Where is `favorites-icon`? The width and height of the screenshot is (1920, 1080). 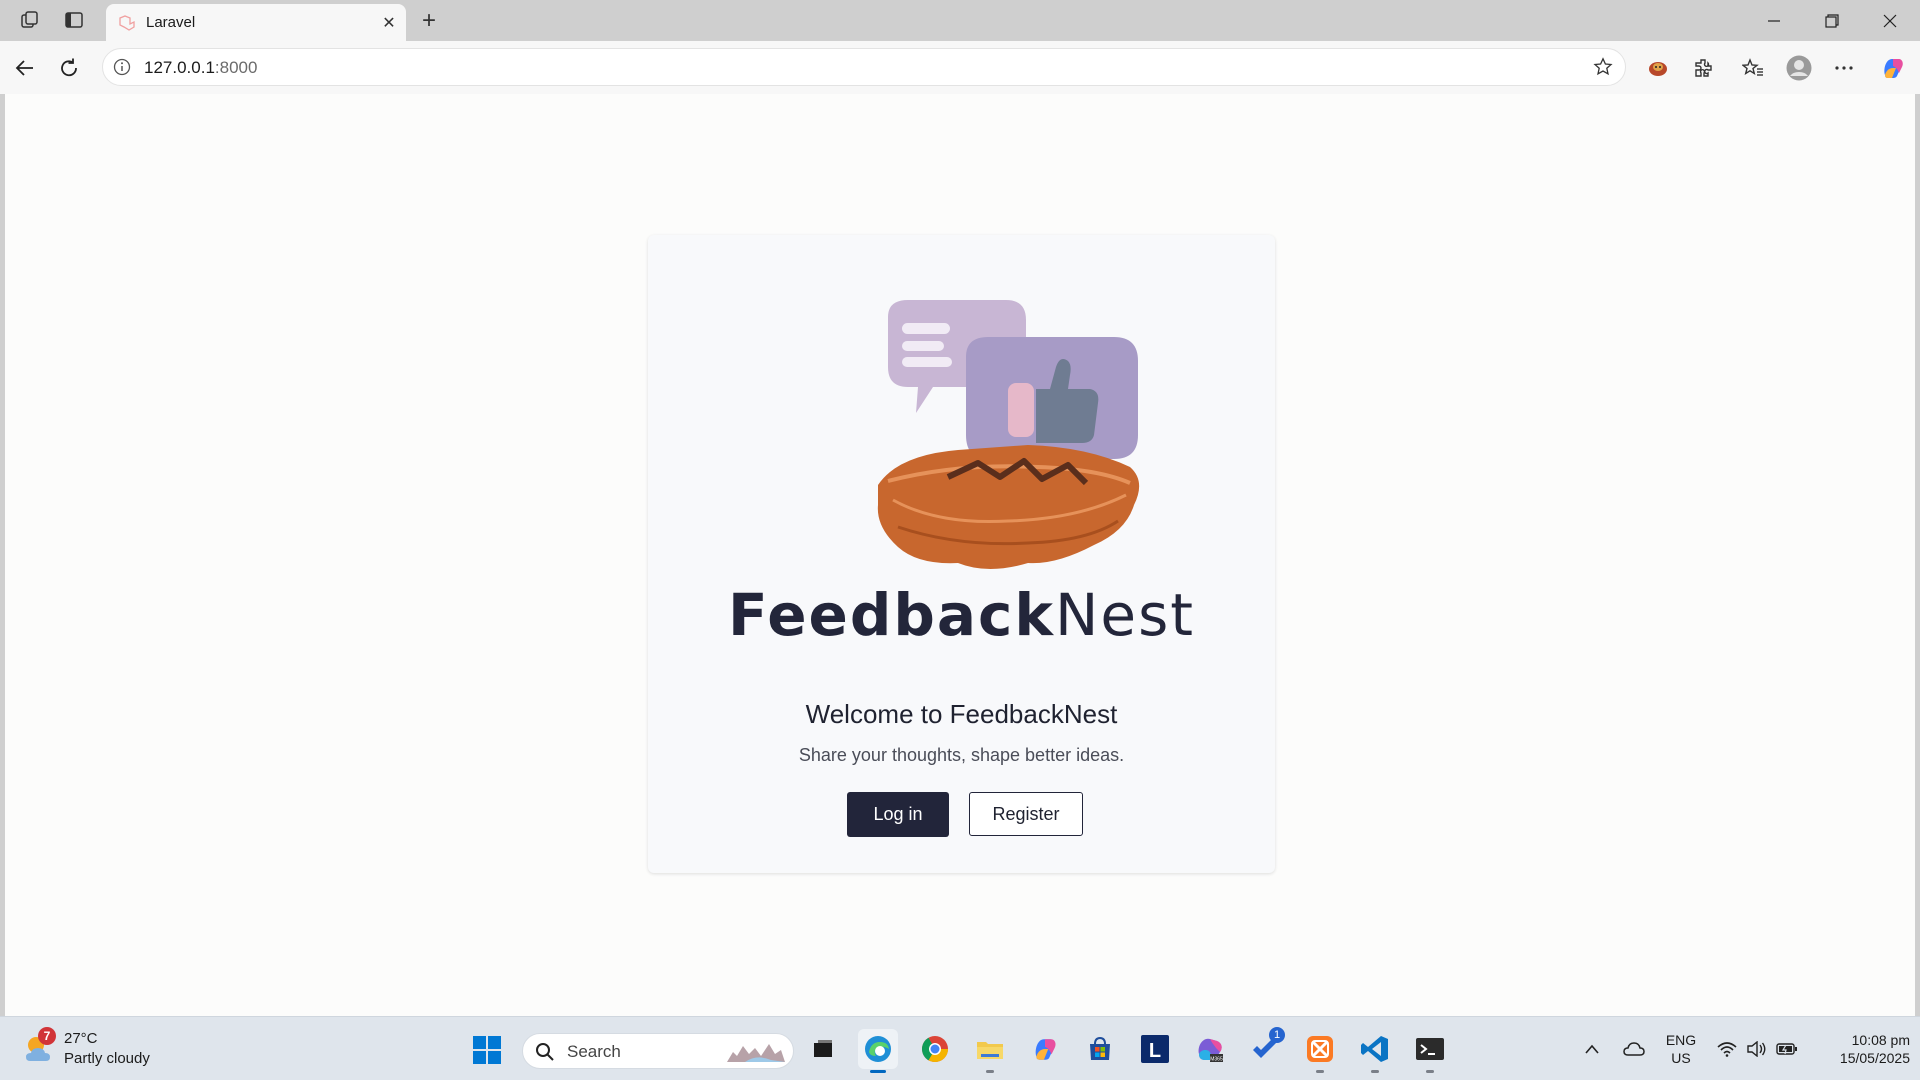 favorites-icon is located at coordinates (1753, 68).